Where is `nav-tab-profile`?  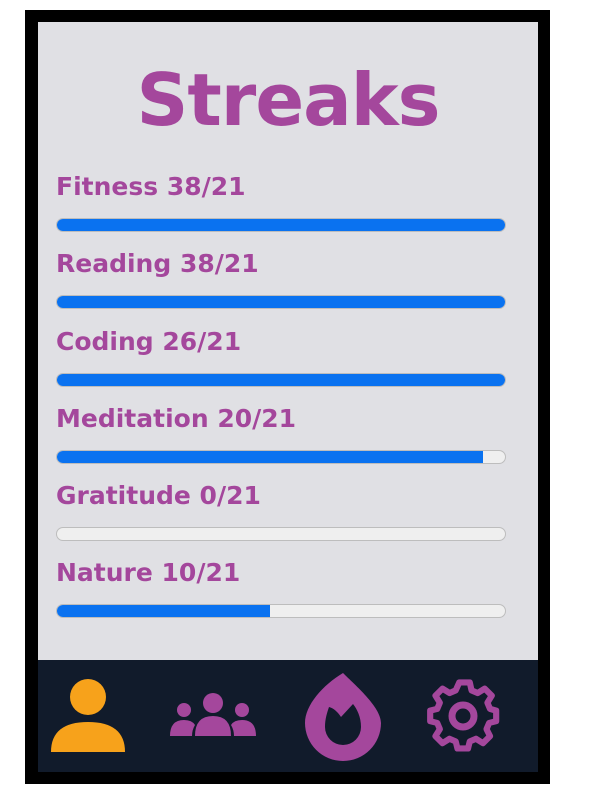
nav-tab-profile is located at coordinates (88, 716).